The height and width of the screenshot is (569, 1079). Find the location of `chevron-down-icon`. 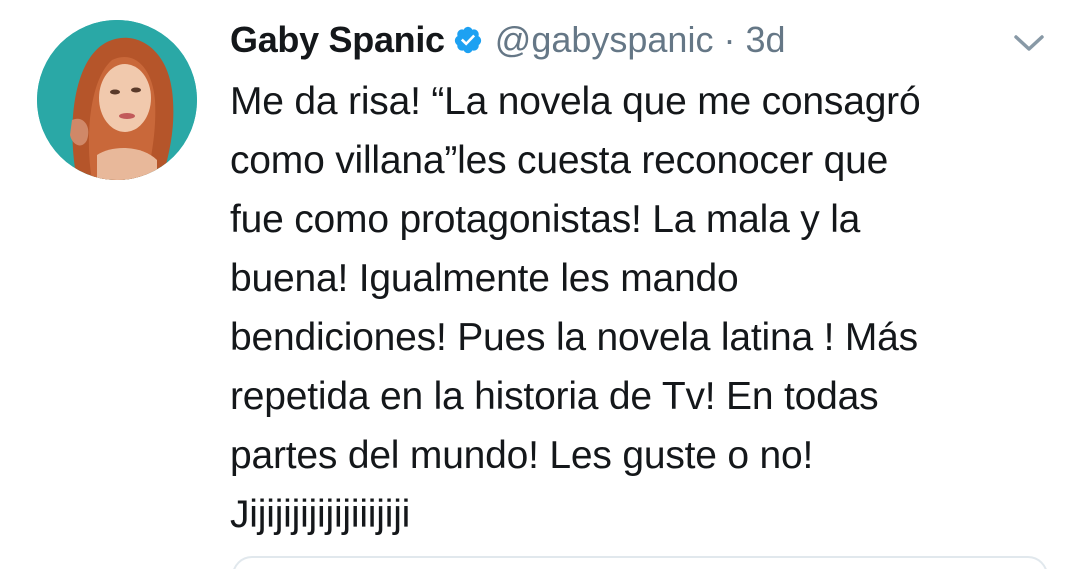

chevron-down-icon is located at coordinates (1029, 43).